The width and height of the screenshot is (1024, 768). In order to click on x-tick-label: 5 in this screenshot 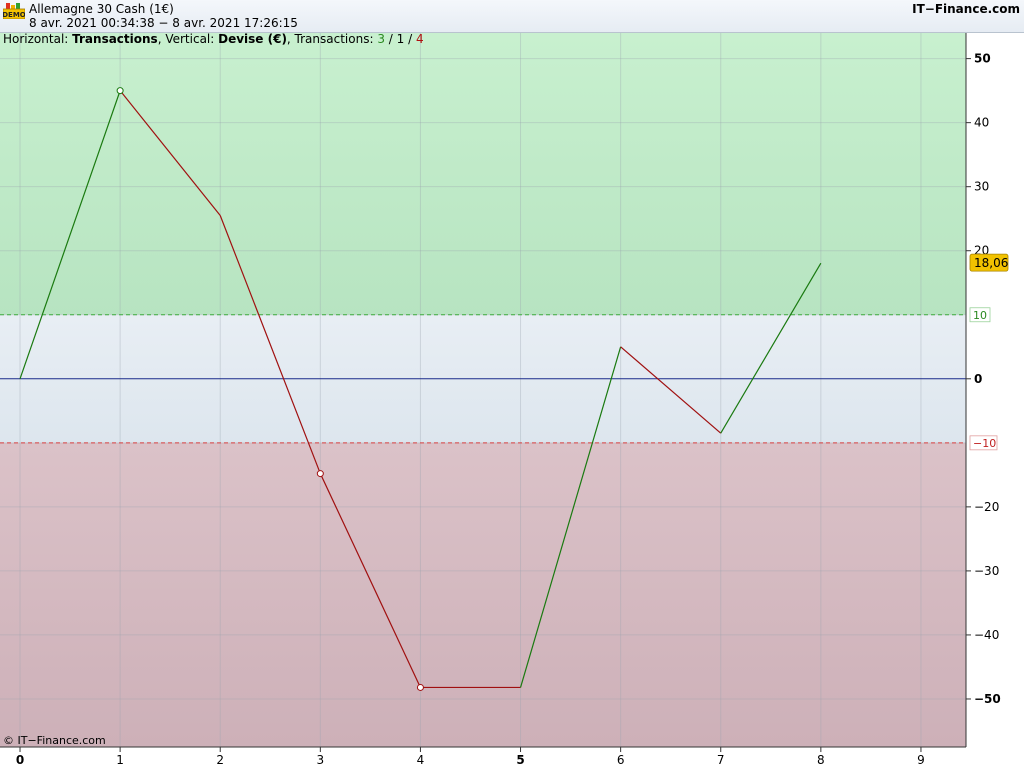, I will do `click(520, 760)`.